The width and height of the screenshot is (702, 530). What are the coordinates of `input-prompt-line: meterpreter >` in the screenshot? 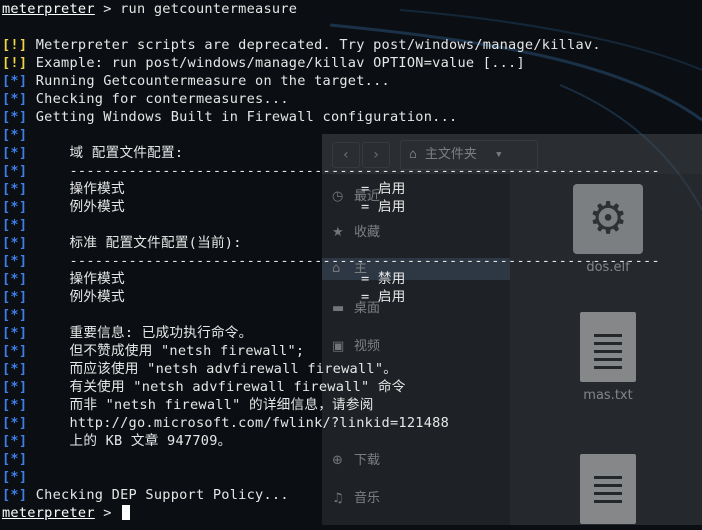 It's located at (66, 513).